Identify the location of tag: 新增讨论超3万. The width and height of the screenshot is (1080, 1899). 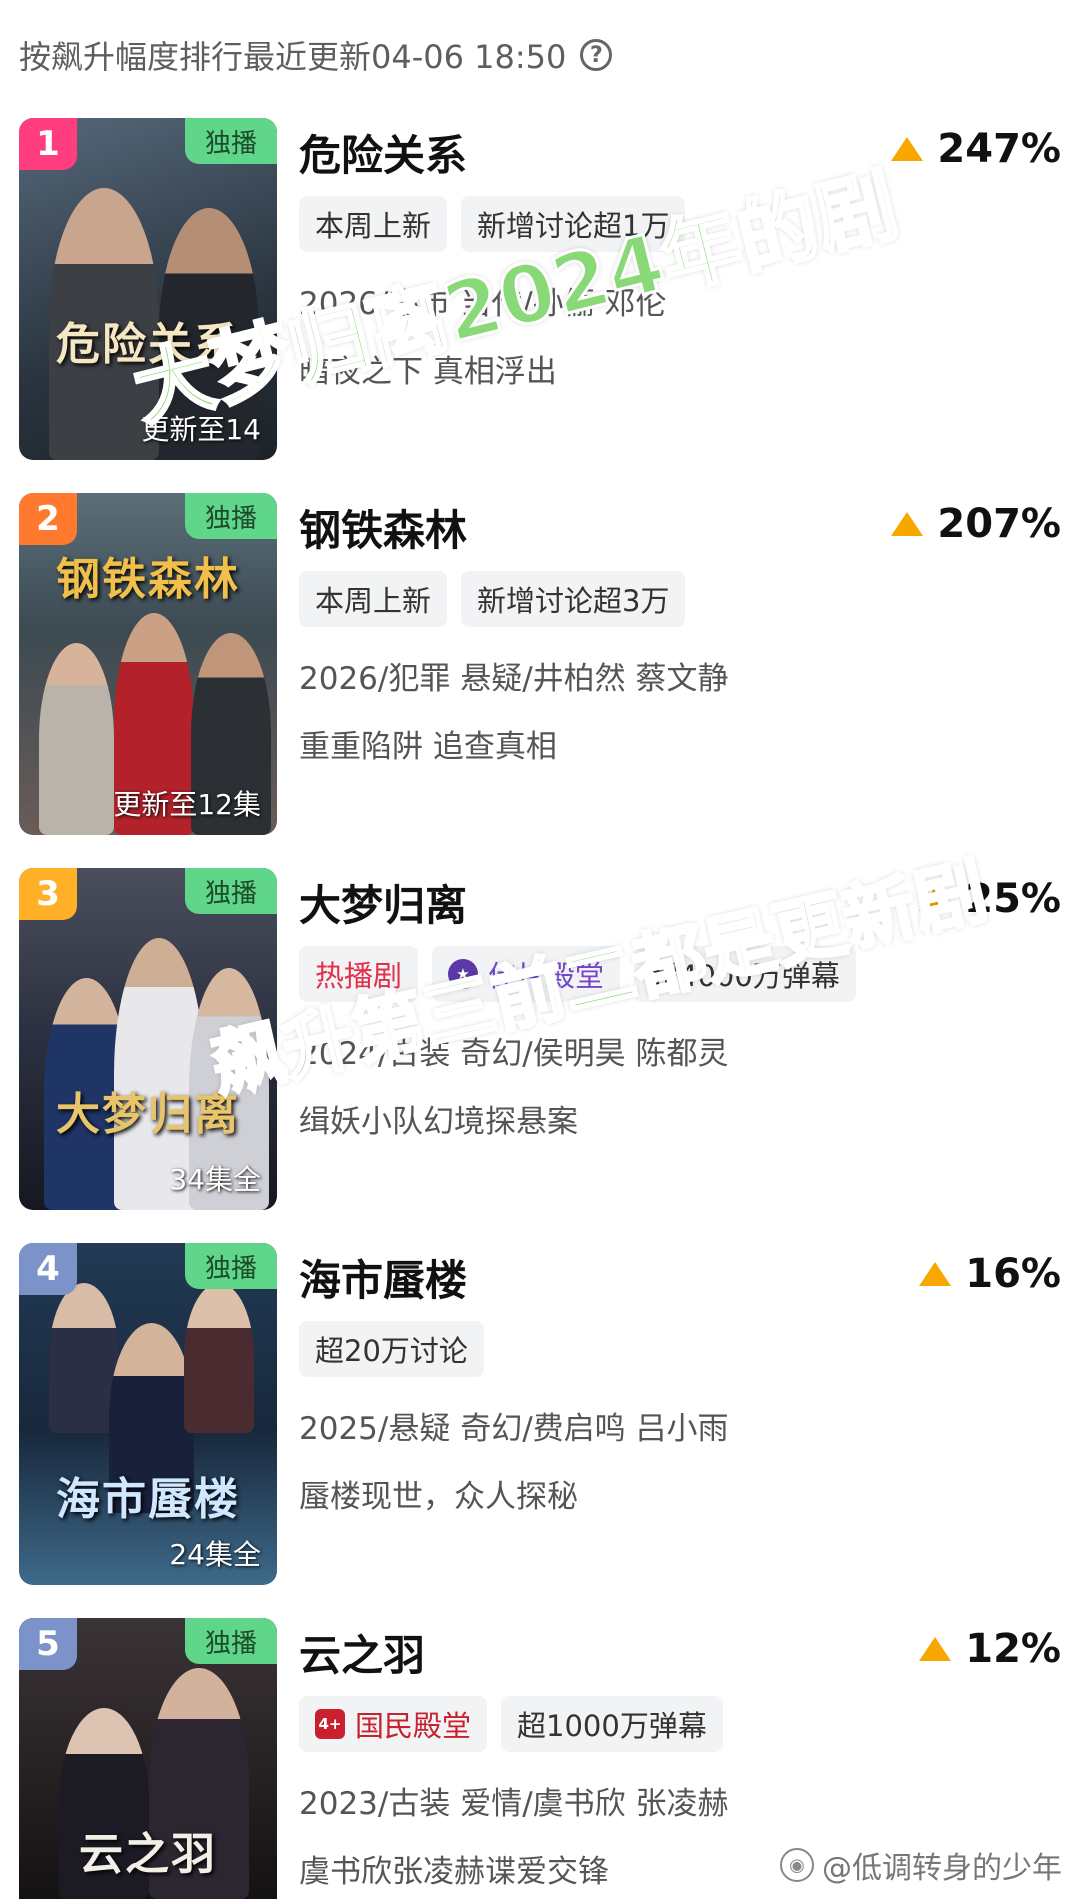
(573, 599).